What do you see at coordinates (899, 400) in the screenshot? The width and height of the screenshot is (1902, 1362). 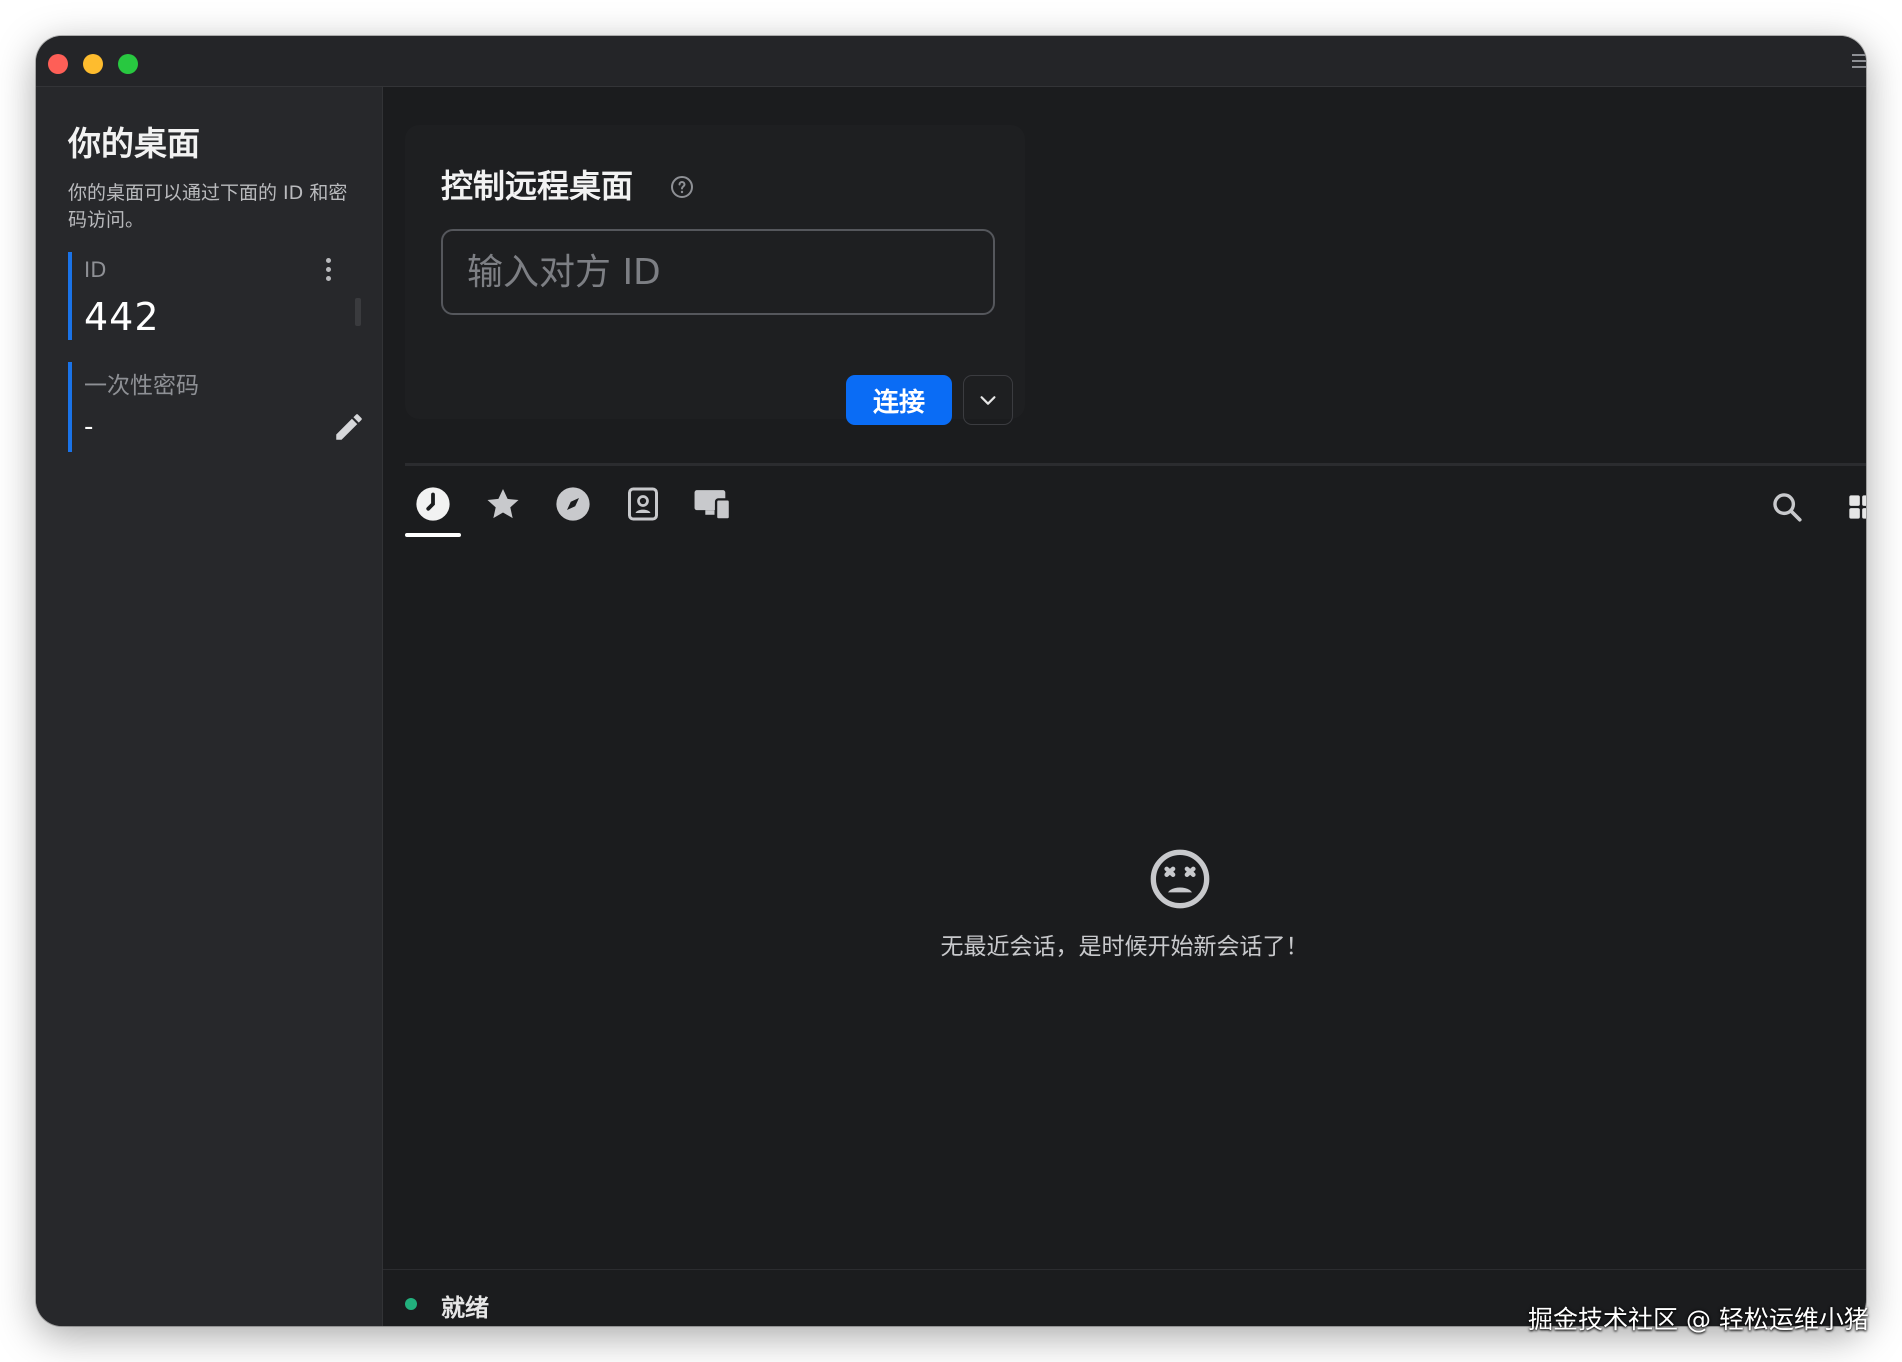 I see `connect-button: 连接` at bounding box center [899, 400].